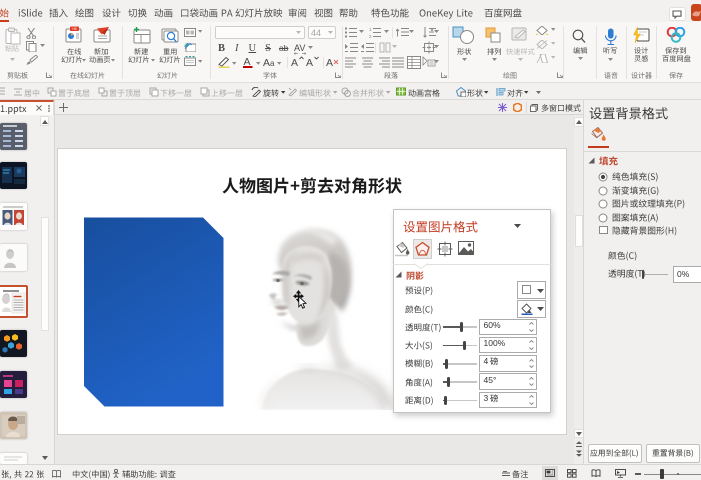  I want to click on svg-text: a, so click(272, 63).